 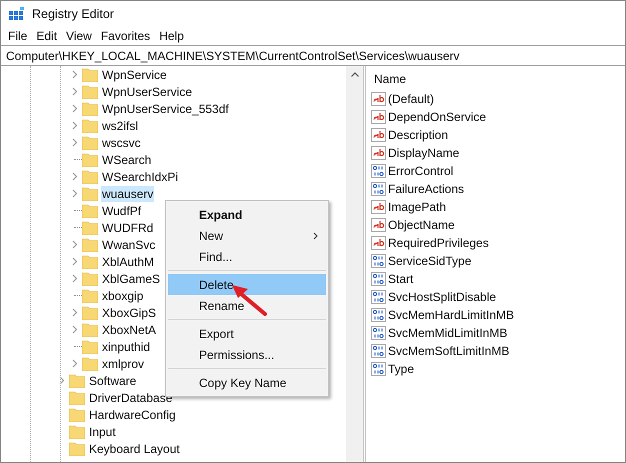 What do you see at coordinates (147, 92) in the screenshot?
I see `tree-item: WpnUserService` at bounding box center [147, 92].